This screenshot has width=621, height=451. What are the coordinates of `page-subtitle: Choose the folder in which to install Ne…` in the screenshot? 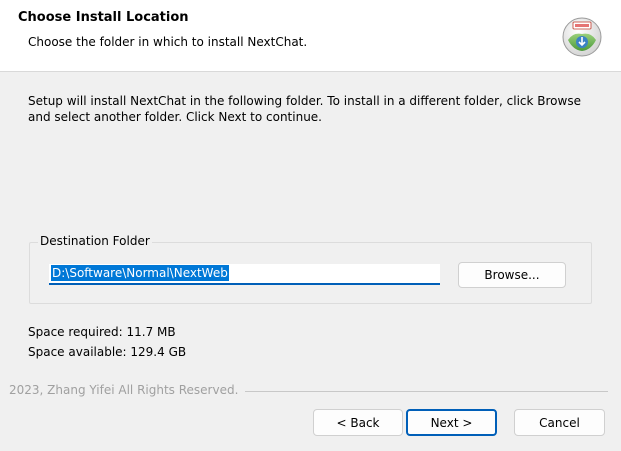 It's located at (168, 42).